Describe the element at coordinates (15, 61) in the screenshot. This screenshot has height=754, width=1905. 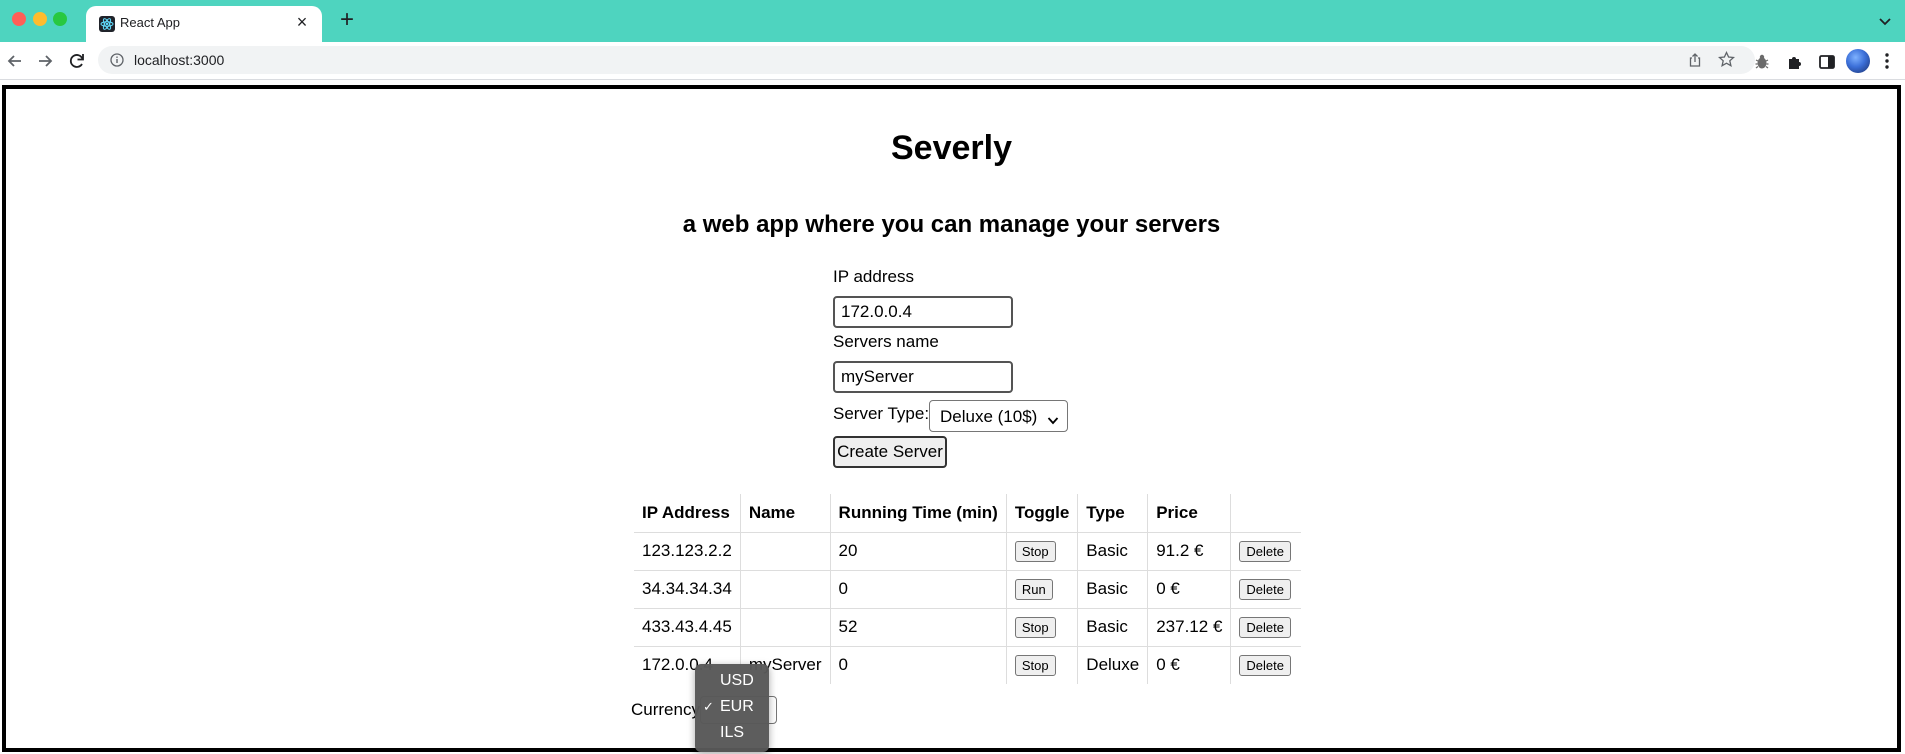
I see `back-arrow-icon` at that location.